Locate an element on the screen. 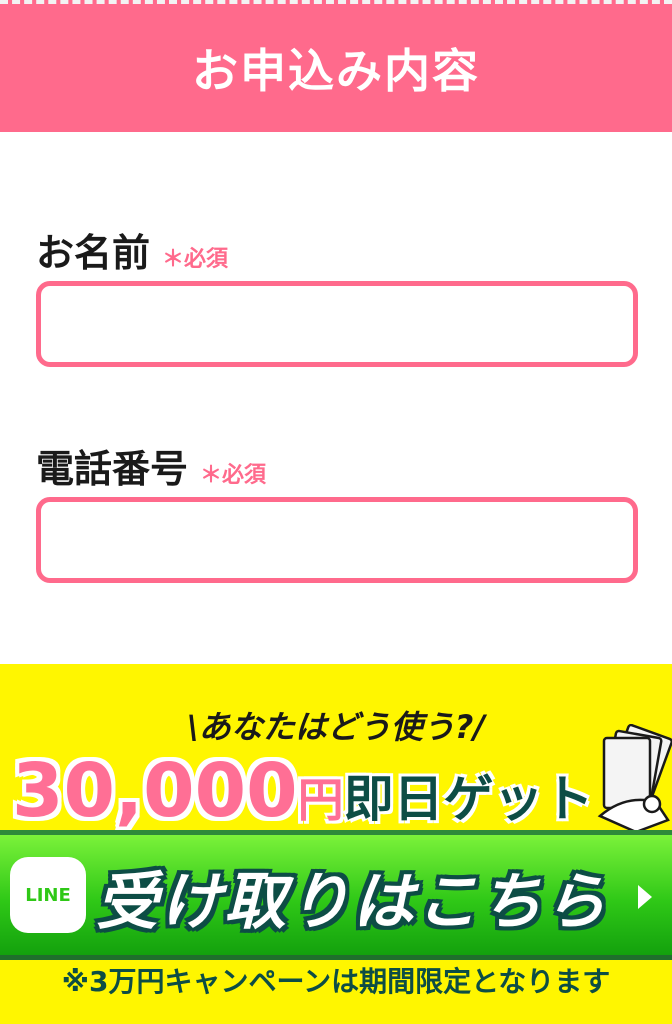 This screenshot has width=672, height=1024. name-label: お名前 is located at coordinates (93, 253).